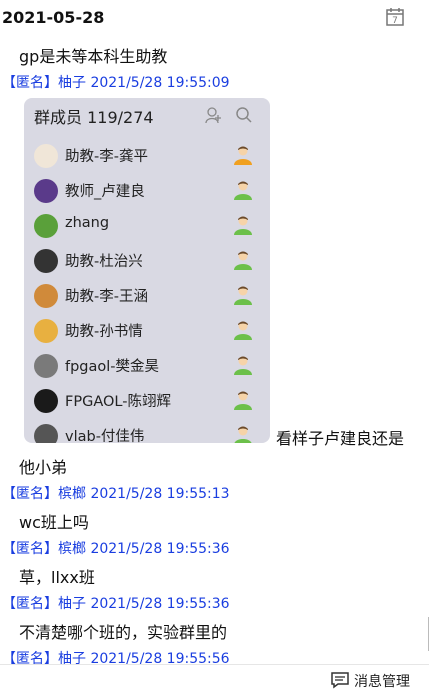  Describe the element at coordinates (104, 262) in the screenshot. I see `member-name: 助教-杜治兴` at that location.